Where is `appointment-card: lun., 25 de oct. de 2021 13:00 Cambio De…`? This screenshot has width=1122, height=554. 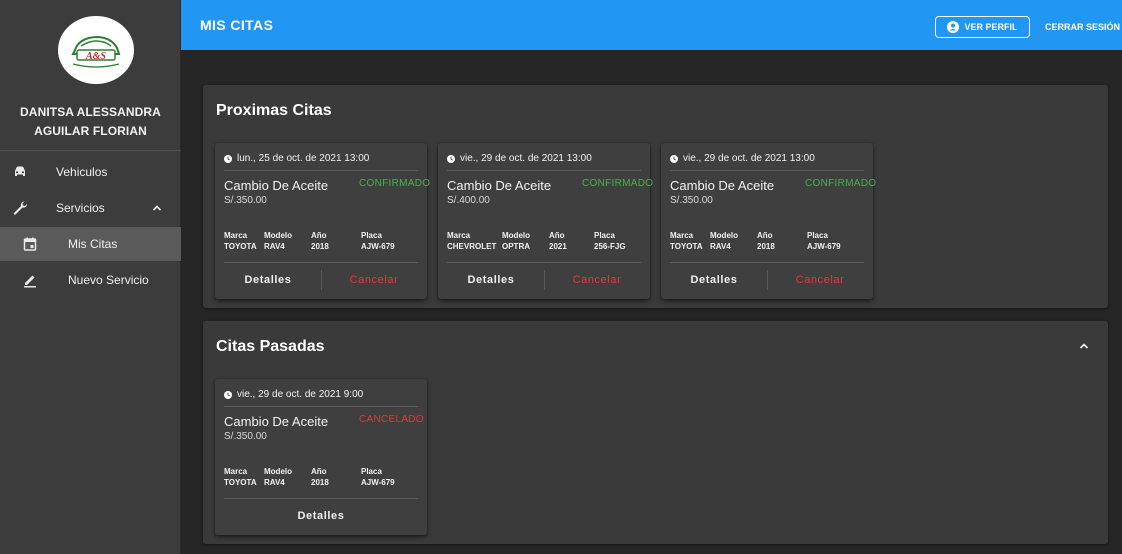
appointment-card: lun., 25 de oct. de 2021 13:00 Cambio De… is located at coordinates (323, 221).